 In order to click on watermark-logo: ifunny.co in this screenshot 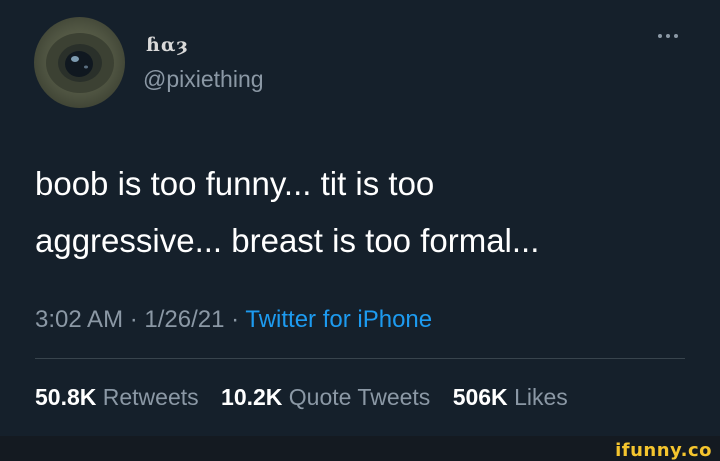, I will do `click(663, 450)`.